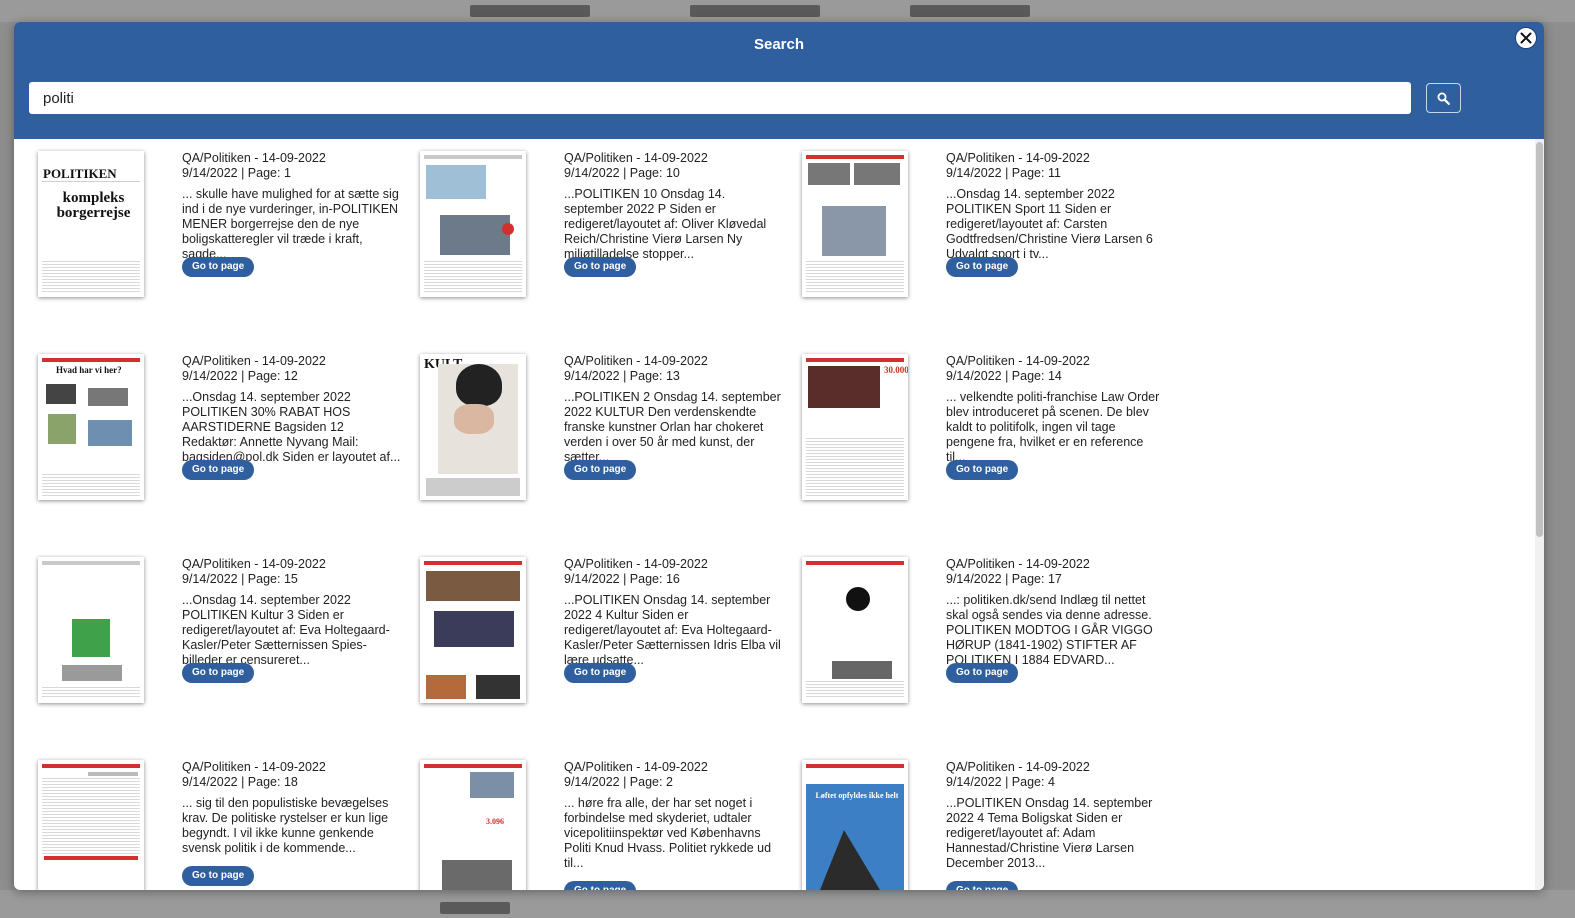 The height and width of the screenshot is (918, 1575). What do you see at coordinates (473, 427) in the screenshot?
I see `page-thumbnail: KULT` at bounding box center [473, 427].